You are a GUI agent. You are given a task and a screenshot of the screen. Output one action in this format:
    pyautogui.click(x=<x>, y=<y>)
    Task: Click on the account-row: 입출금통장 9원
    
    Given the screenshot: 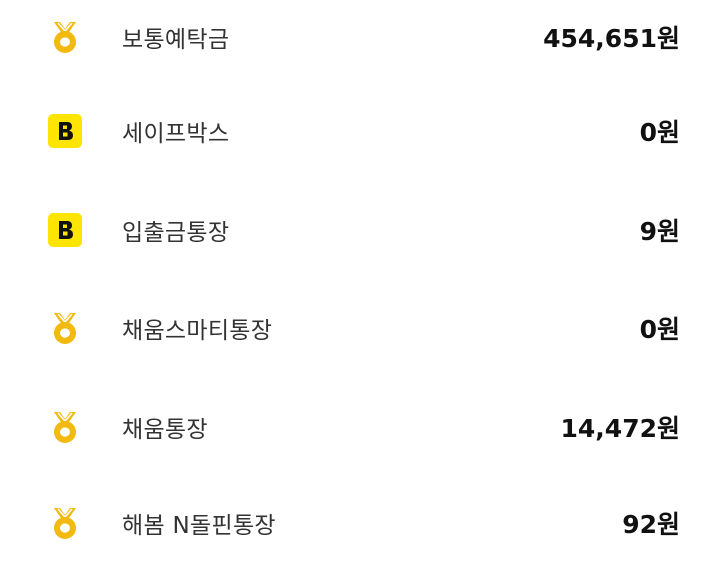 What is the action you would take?
    pyautogui.click(x=360, y=230)
    